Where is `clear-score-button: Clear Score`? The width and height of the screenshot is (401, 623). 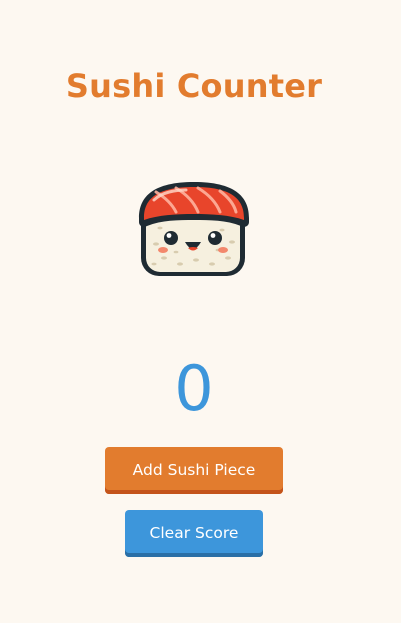 clear-score-button: Clear Score is located at coordinates (194, 533).